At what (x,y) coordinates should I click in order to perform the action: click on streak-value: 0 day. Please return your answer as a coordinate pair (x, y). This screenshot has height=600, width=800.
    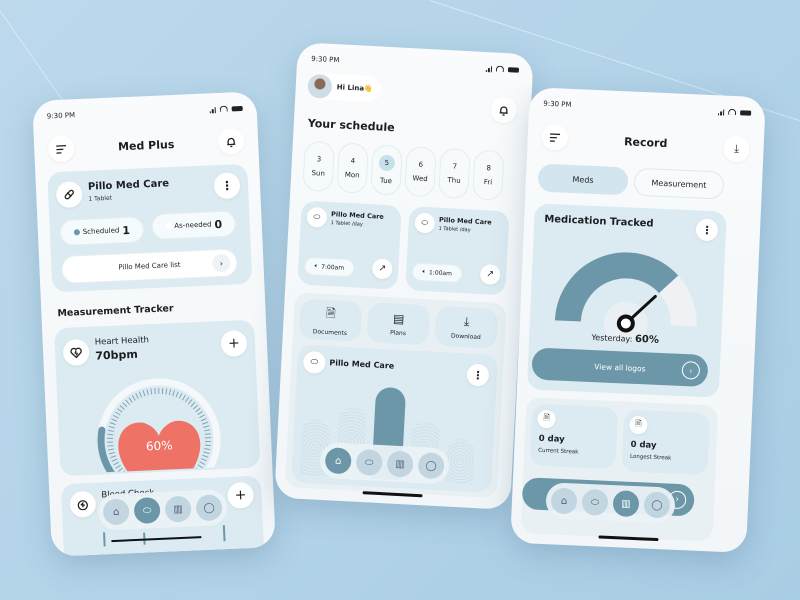
    Looking at the image, I should click on (551, 439).